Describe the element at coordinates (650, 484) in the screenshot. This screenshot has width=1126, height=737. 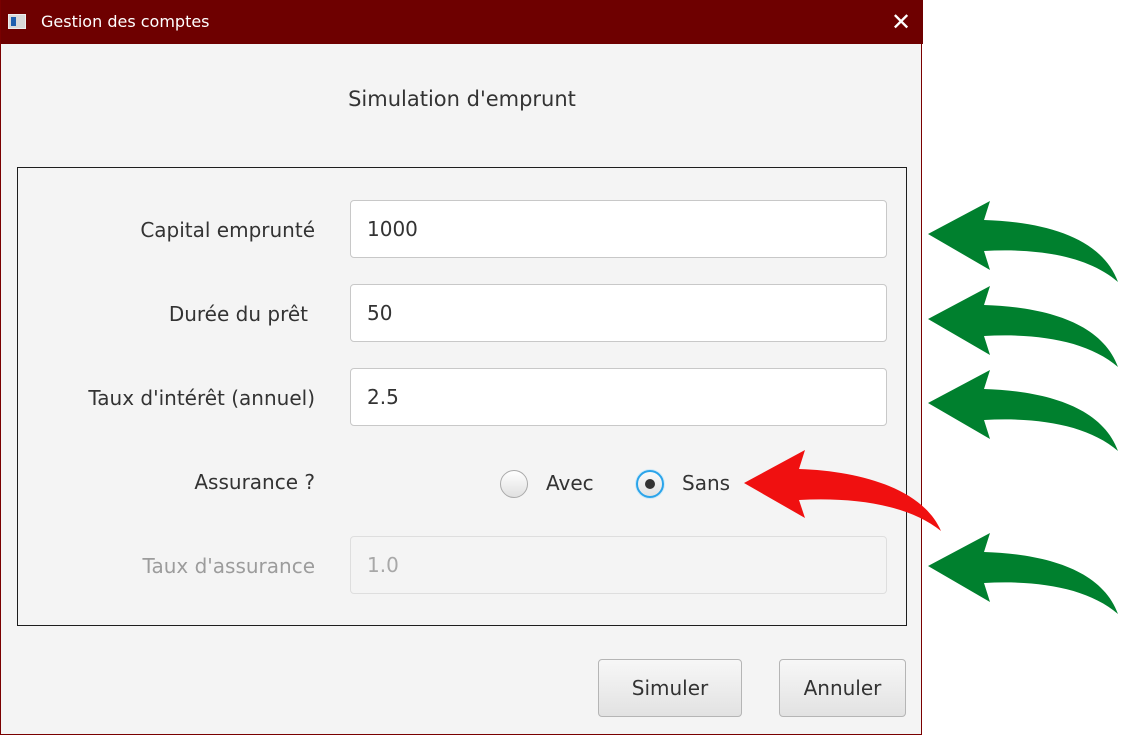
I see `radio-sans-circle` at that location.